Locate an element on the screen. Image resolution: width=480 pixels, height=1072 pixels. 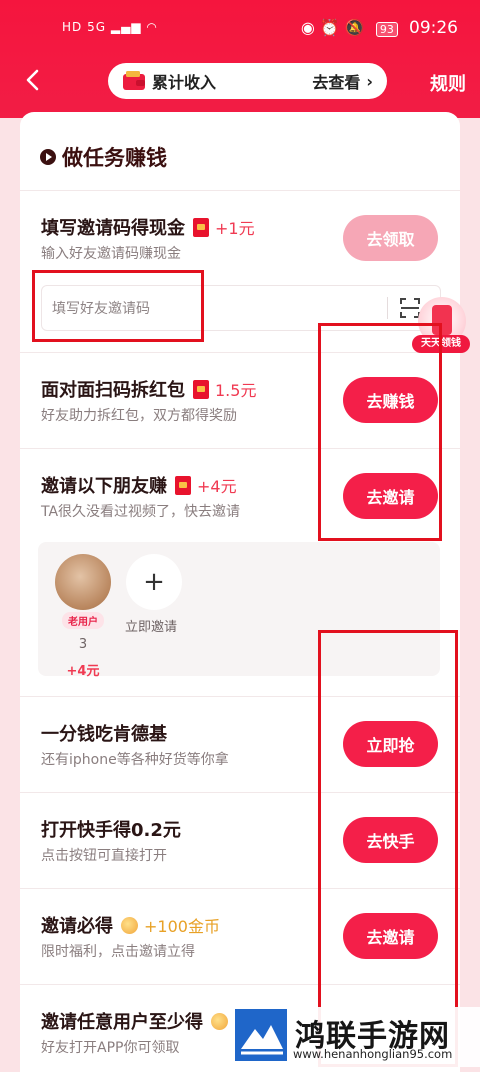
signal-icon: ▂▄▆ is located at coordinates (128, 27).